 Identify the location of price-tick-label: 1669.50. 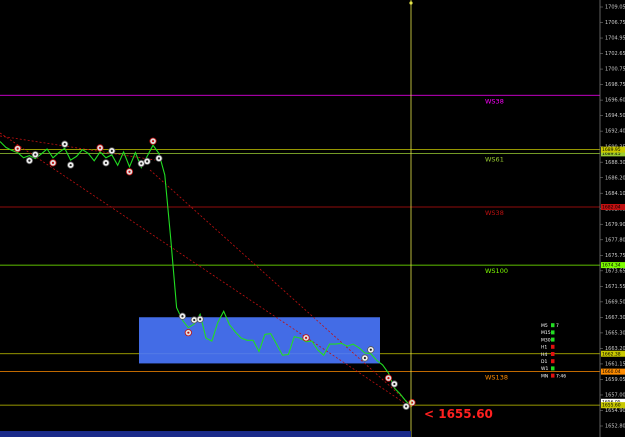
(615, 302).